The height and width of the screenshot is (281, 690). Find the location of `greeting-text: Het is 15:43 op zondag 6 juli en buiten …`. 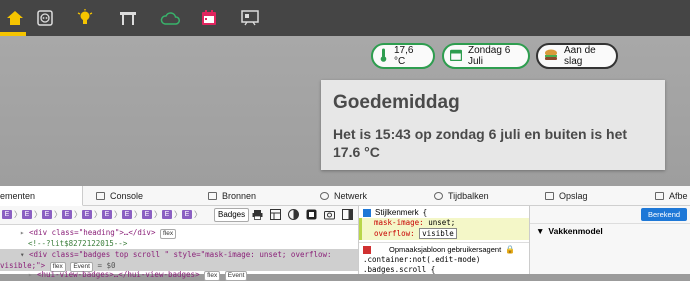

greeting-text: Het is 15:43 op zondag 6 juli en buiten … is located at coordinates (480, 143).